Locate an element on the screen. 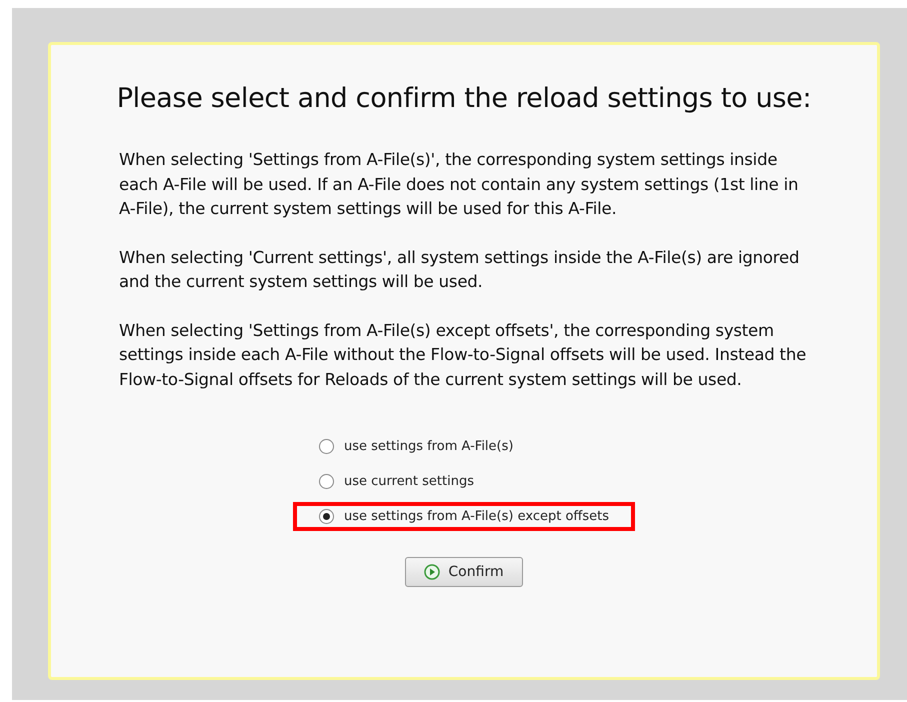 The height and width of the screenshot is (702, 907). confirm-button: Confirm is located at coordinates (464, 572).